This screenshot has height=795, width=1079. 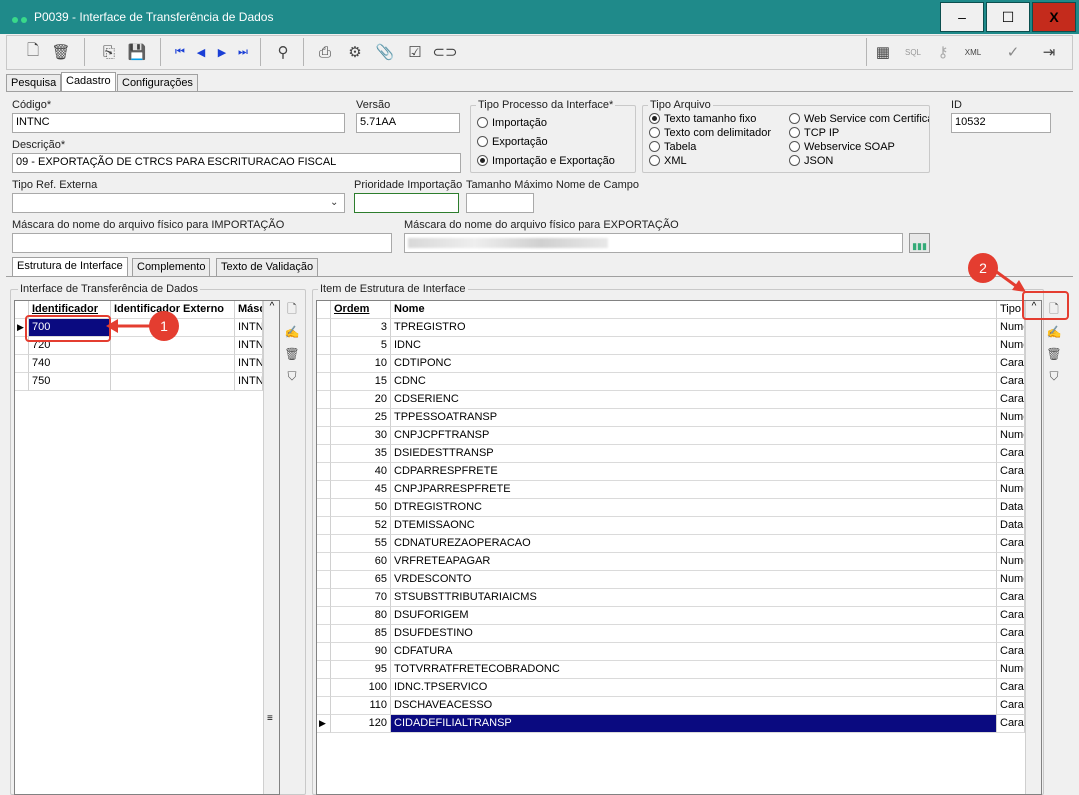 I want to click on close-button: X, so click(x=1054, y=17).